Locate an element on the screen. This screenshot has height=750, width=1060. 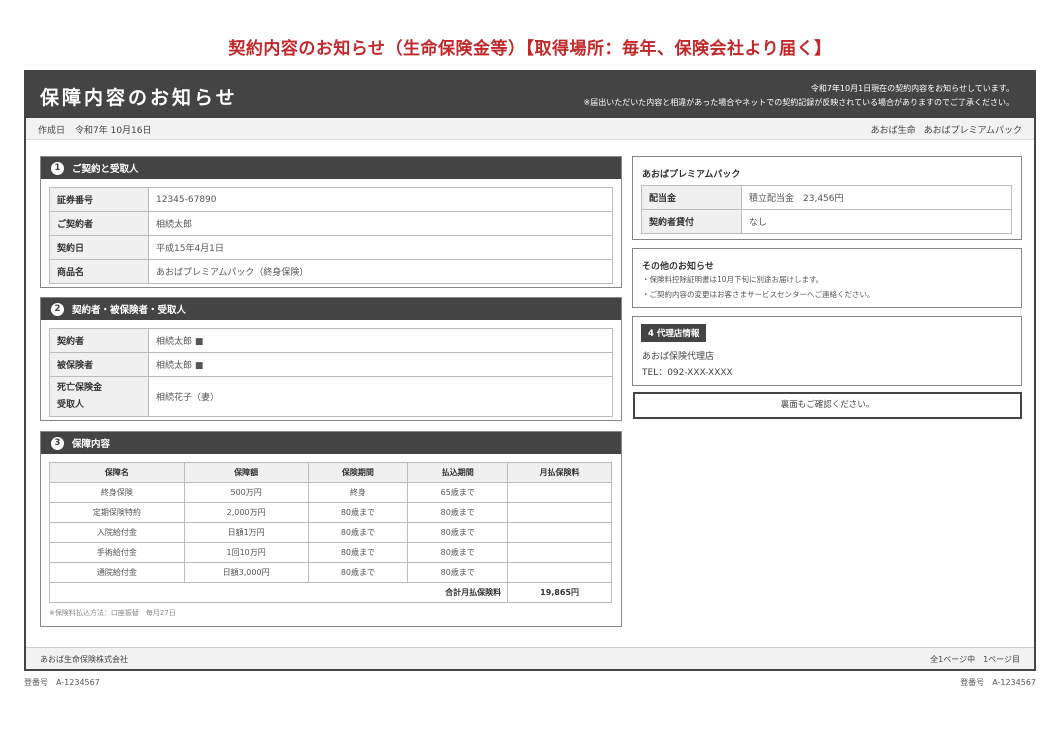
premium-pack-box: あおばプレミアムパック 配当金 積立配当金 23,456円 契約者貸付 なし is located at coordinates (827, 198).